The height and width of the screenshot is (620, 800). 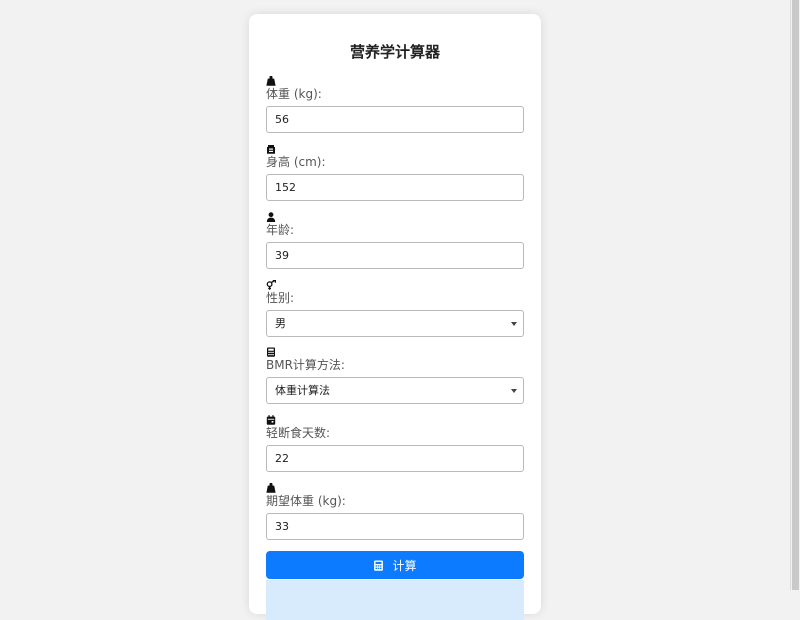 What do you see at coordinates (395, 104) in the screenshot?
I see `weight-field-group: 体重 (kg): 56` at bounding box center [395, 104].